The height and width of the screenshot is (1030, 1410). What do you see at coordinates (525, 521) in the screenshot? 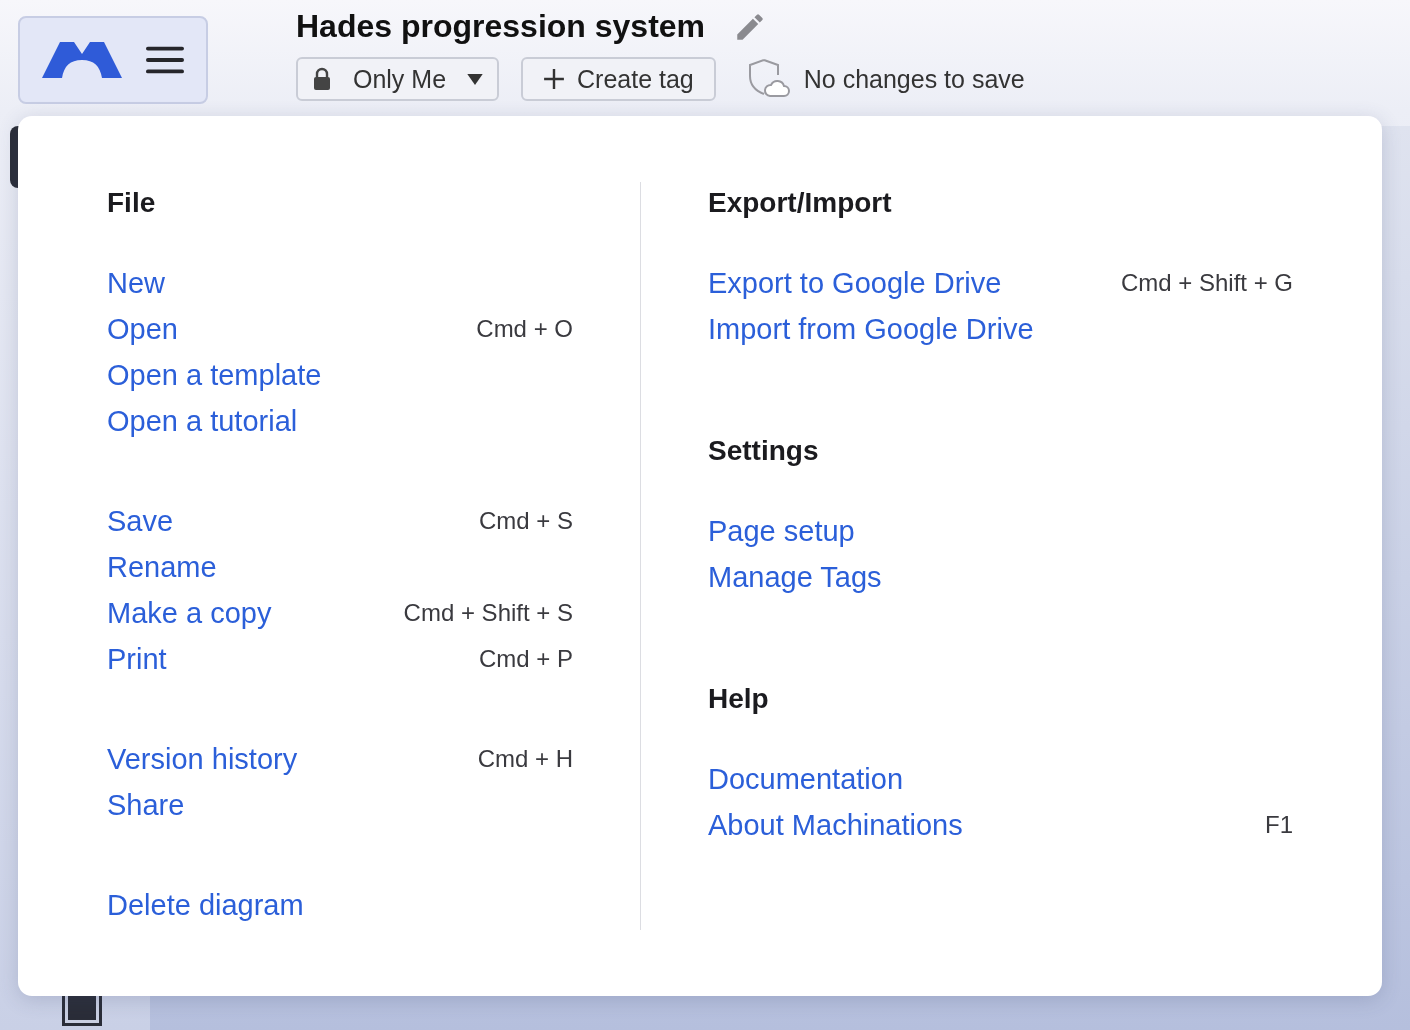
I see `keyboard-shortcut: Cmd + S` at bounding box center [525, 521].